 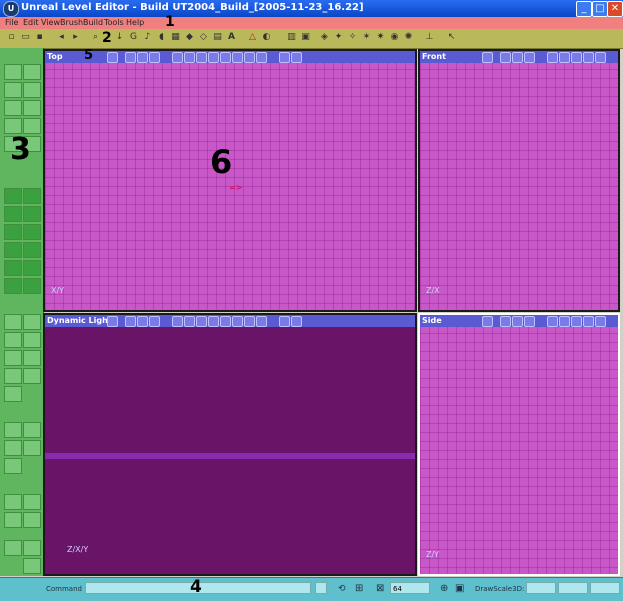 What do you see at coordinates (32, 108) in the screenshot?
I see `face-drag-icon` at bounding box center [32, 108].